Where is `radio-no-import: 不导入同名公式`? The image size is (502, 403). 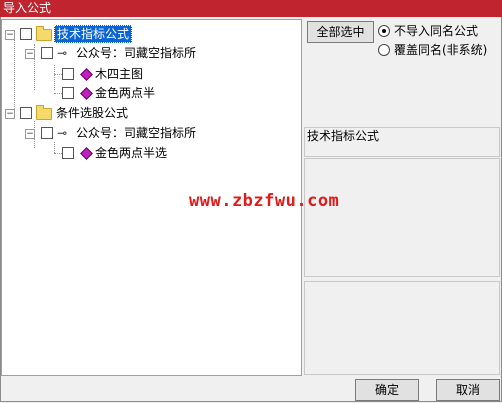
radio-no-import: 不导入同名公式 is located at coordinates (438, 31).